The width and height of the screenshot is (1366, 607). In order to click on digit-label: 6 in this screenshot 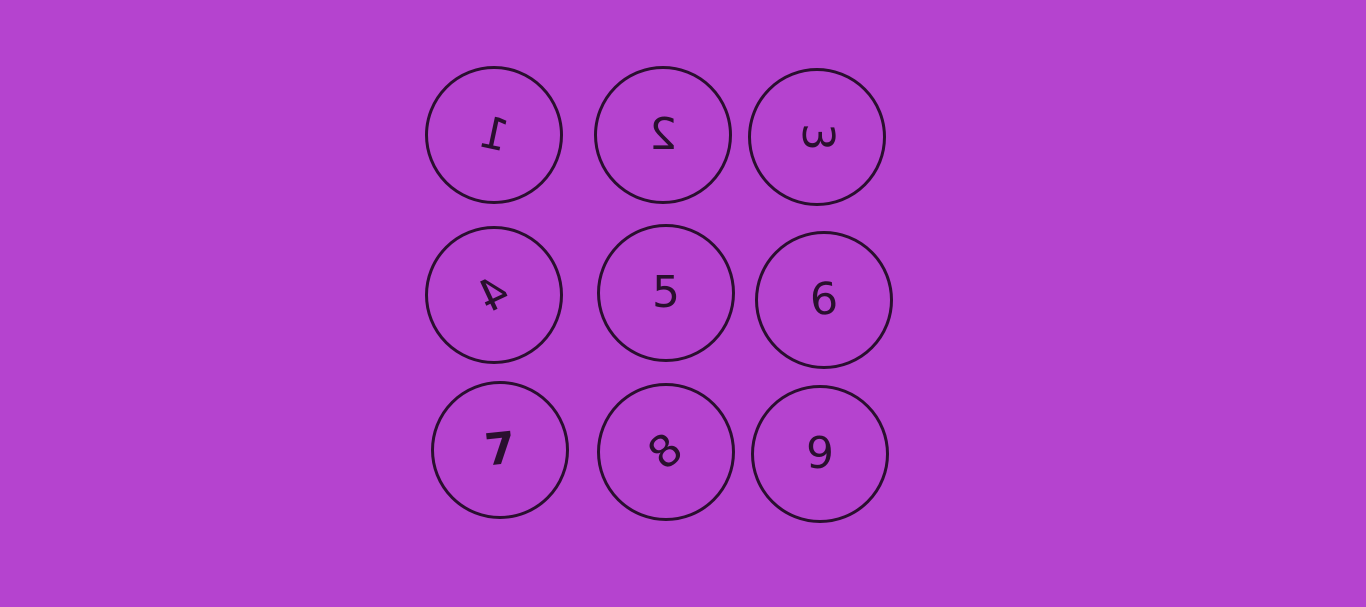, I will do `click(824, 299)`.